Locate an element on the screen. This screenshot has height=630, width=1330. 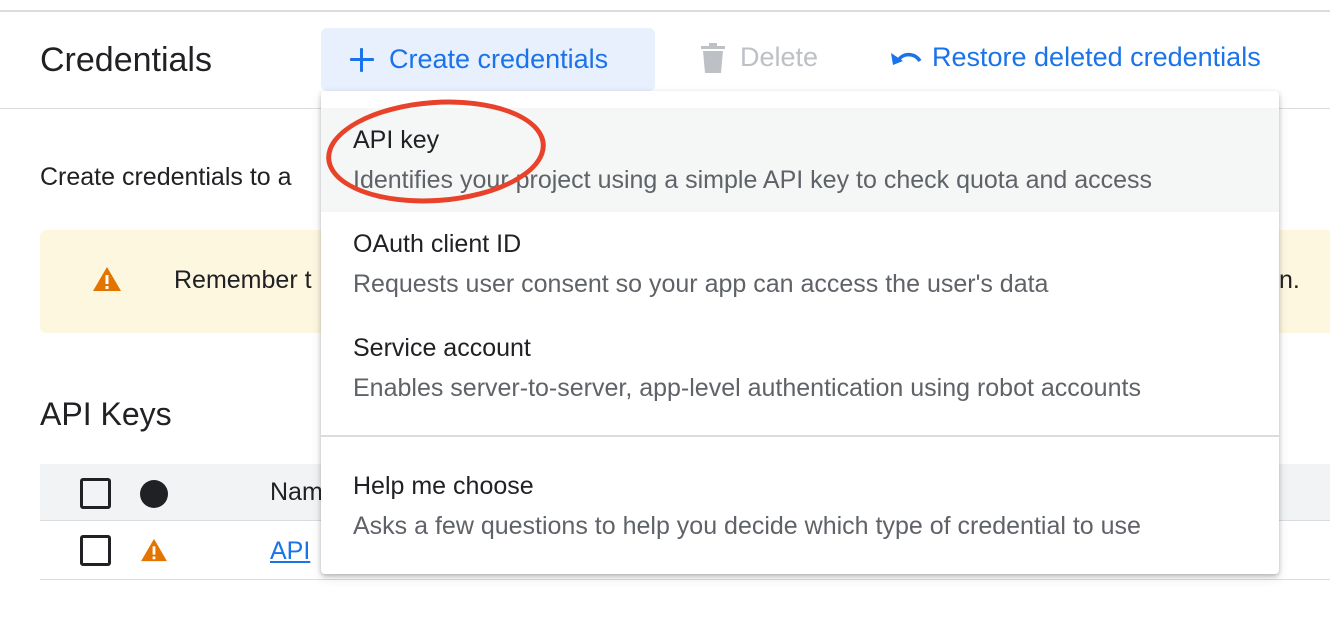
menu-item-title: OAuth client ID is located at coordinates (437, 244).